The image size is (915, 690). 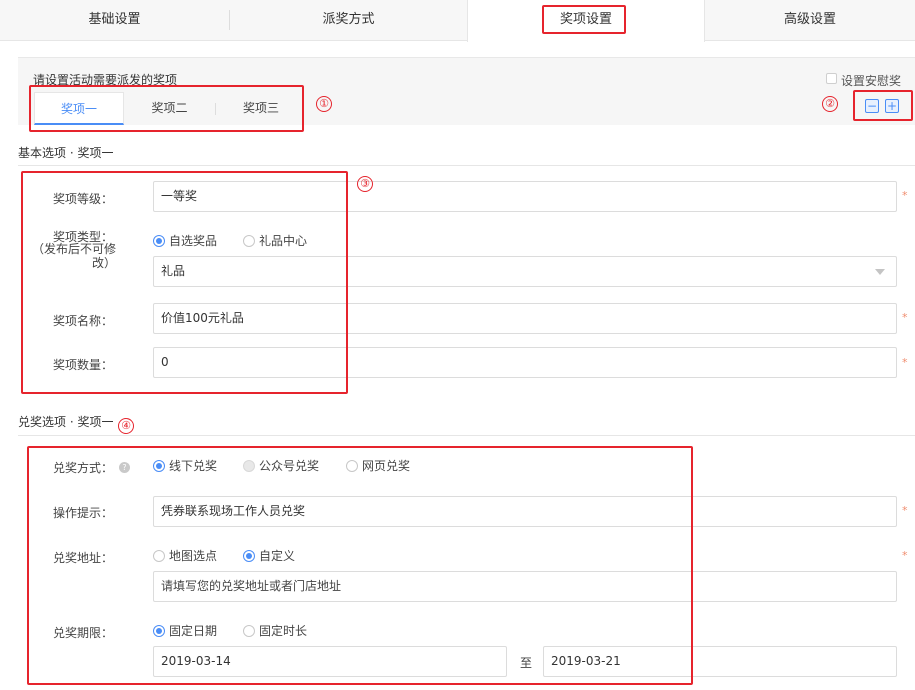 What do you see at coordinates (880, 272) in the screenshot?
I see `chevron-down-icon` at bounding box center [880, 272].